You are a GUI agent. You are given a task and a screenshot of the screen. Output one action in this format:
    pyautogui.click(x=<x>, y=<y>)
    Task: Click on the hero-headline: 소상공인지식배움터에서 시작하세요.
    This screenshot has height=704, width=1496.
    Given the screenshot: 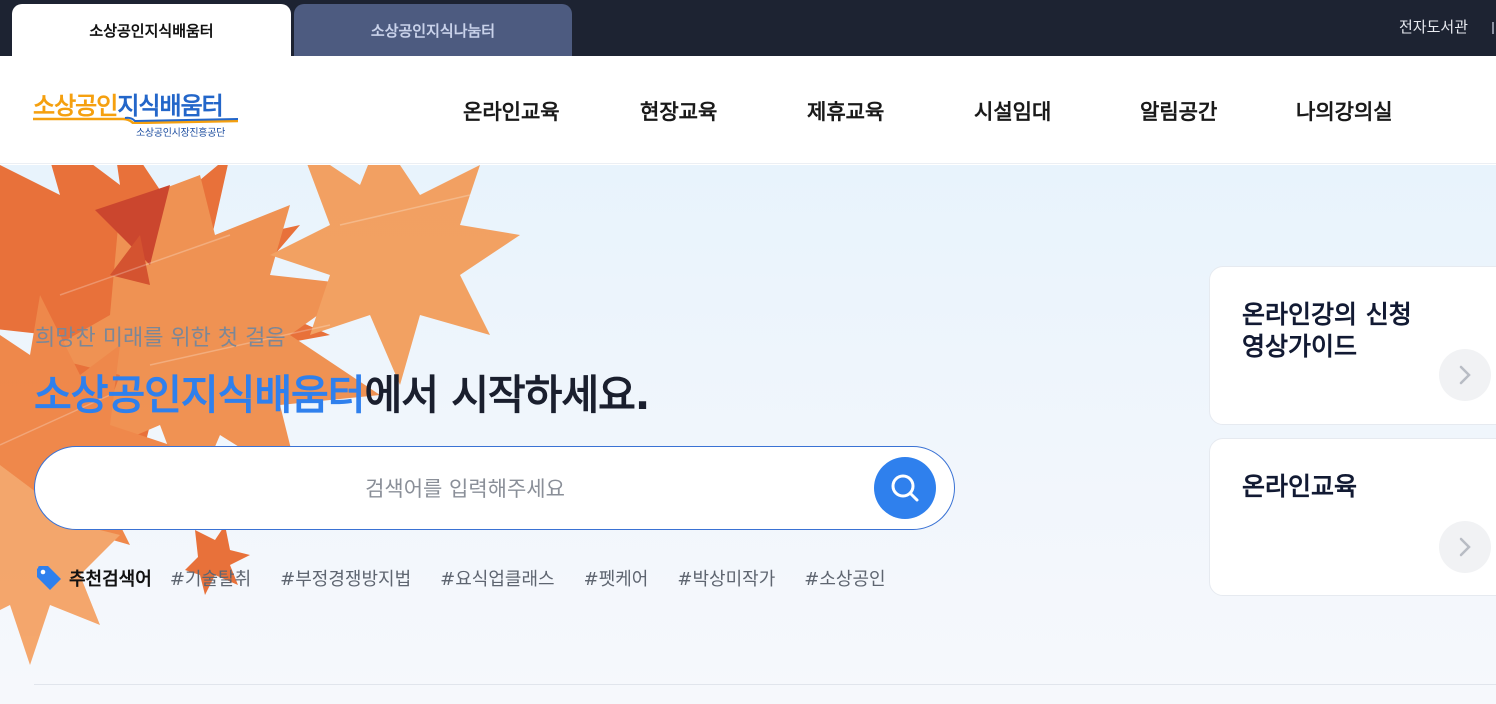 What is the action you would take?
    pyautogui.click(x=342, y=391)
    